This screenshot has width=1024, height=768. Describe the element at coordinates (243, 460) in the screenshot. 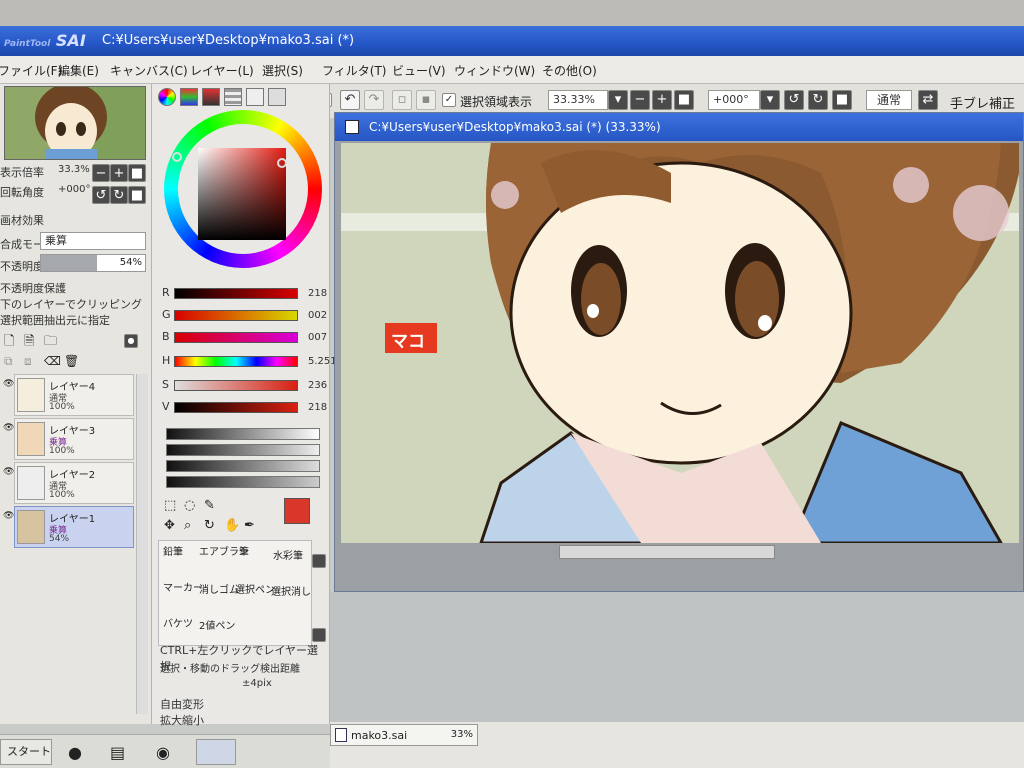

I see `intermediate-color-bars` at that location.